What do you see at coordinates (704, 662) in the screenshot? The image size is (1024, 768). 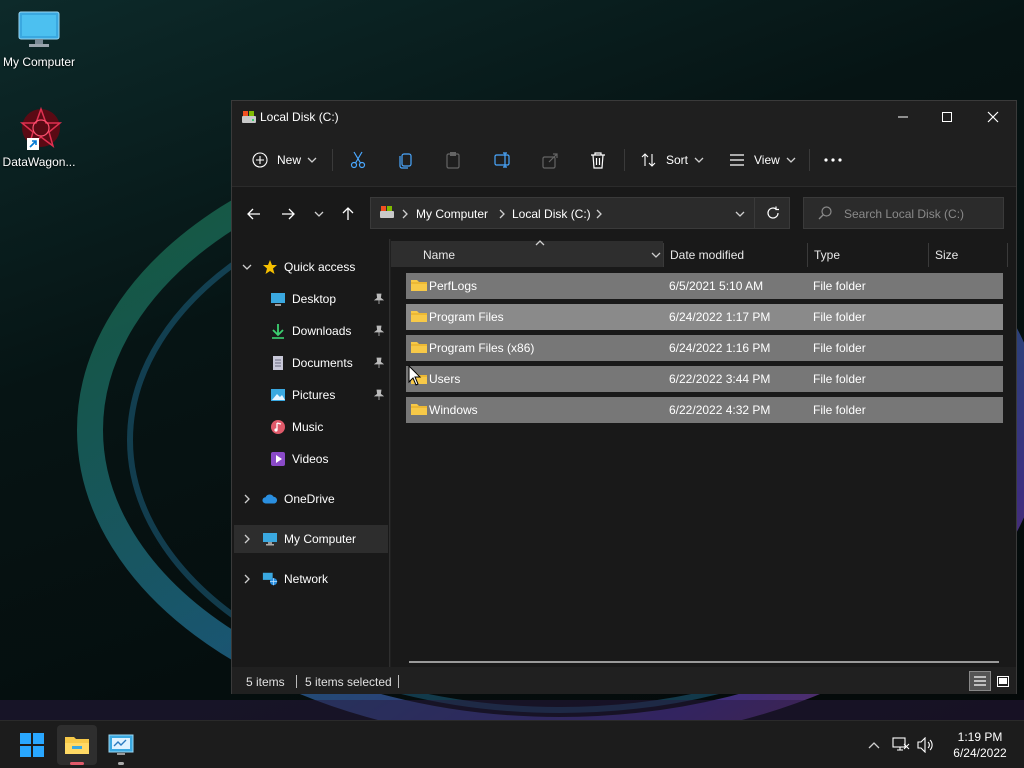 I see `horizontal-scrollbar` at bounding box center [704, 662].